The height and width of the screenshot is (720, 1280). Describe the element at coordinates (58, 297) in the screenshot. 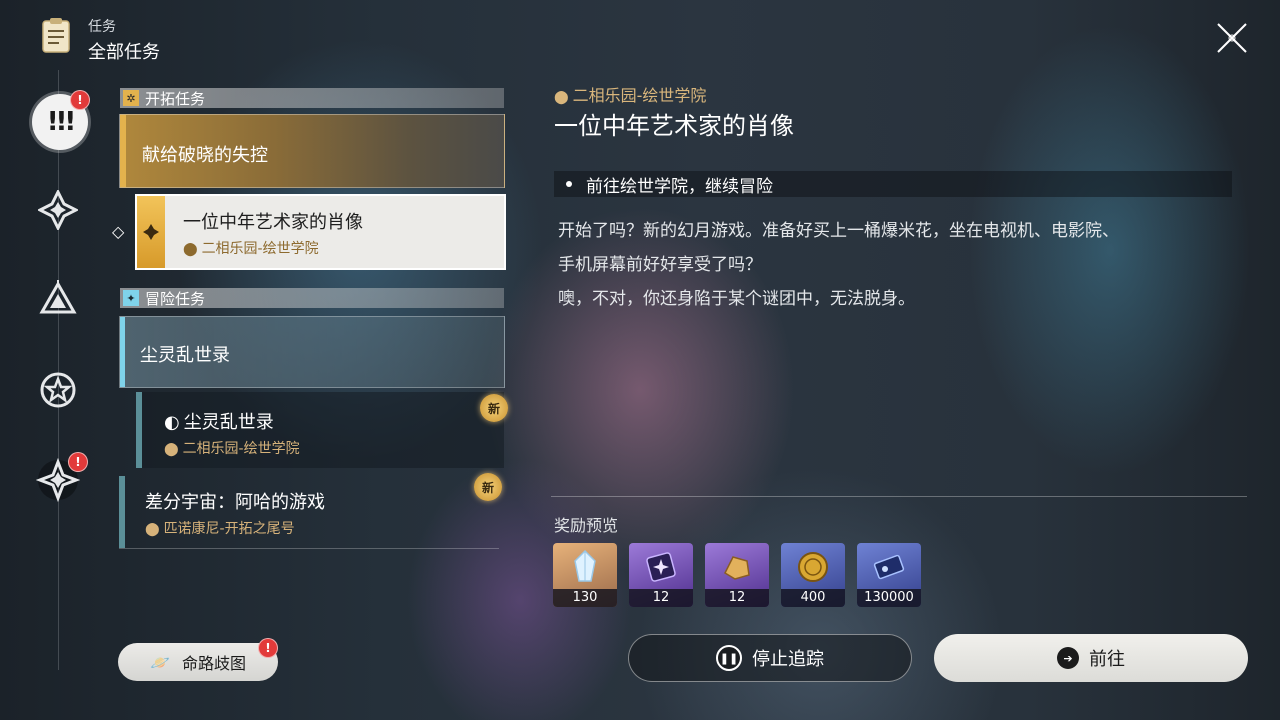

I see `triangle-emblem-icon` at that location.